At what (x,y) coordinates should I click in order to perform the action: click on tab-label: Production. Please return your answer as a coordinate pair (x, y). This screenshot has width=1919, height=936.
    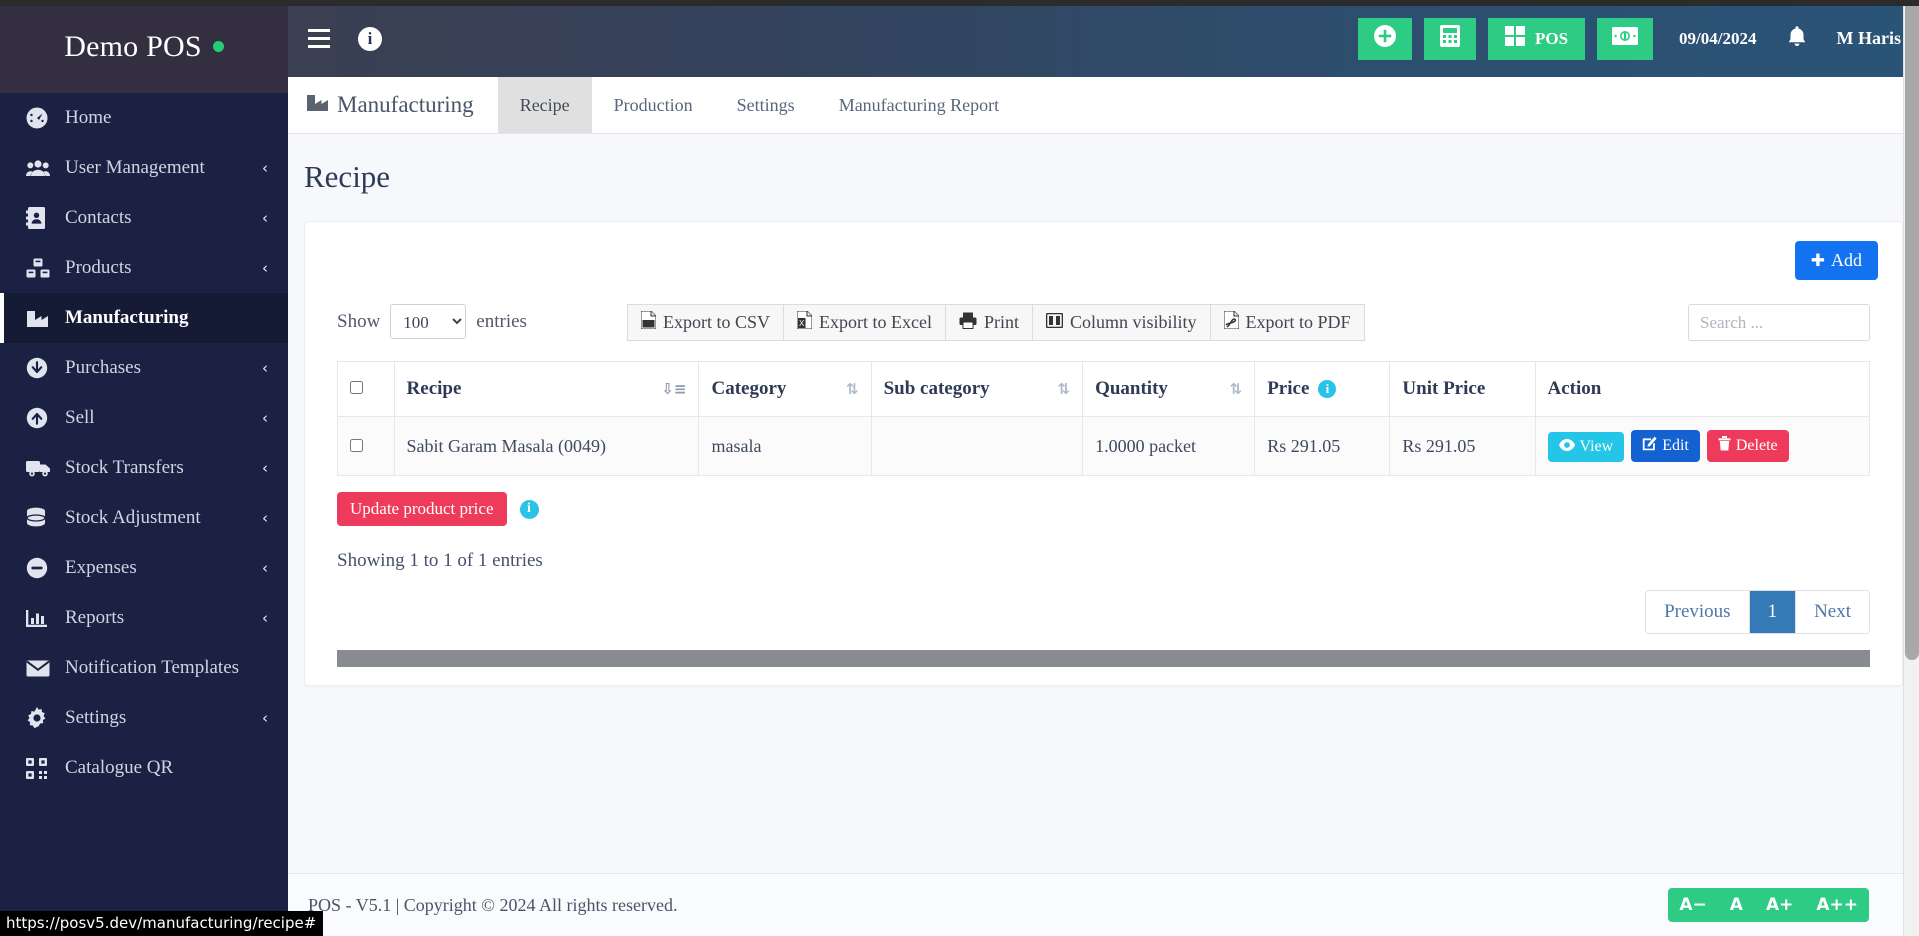
    Looking at the image, I should click on (653, 104).